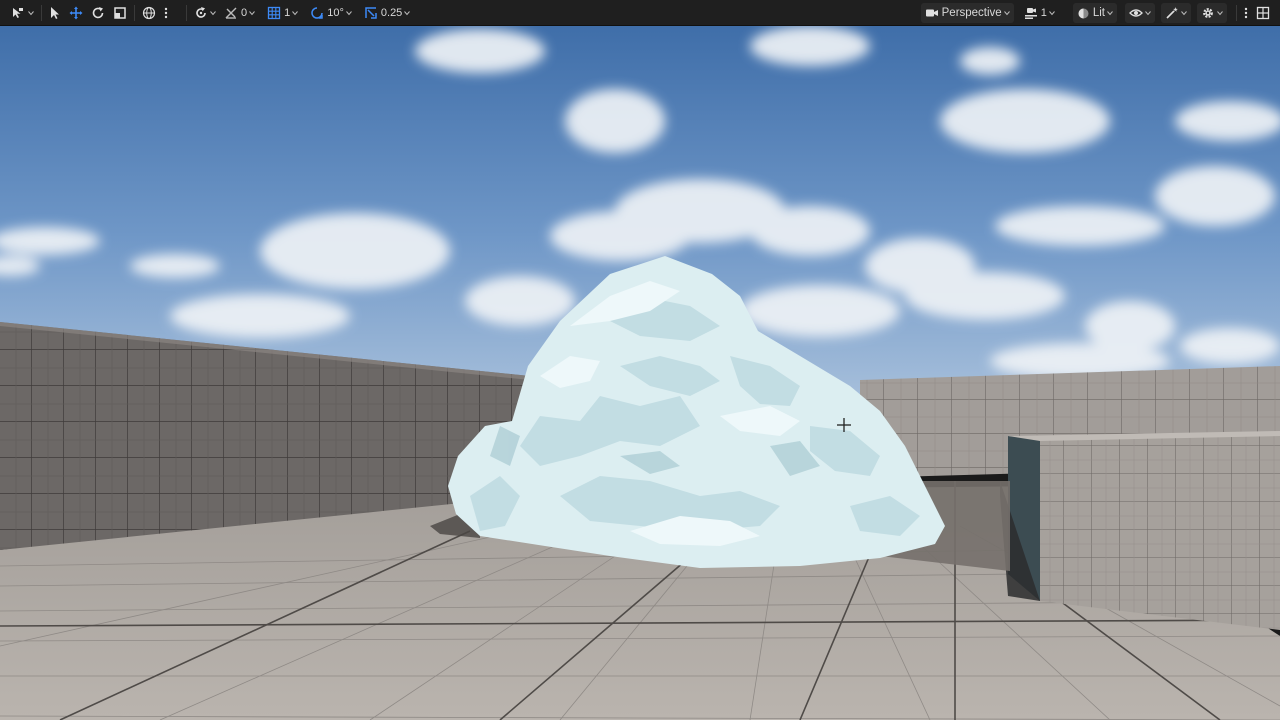  What do you see at coordinates (640, 13) in the screenshot?
I see `viewport-toolbar: 0 1 10° 0.25 Perspective 1 Lit` at bounding box center [640, 13].